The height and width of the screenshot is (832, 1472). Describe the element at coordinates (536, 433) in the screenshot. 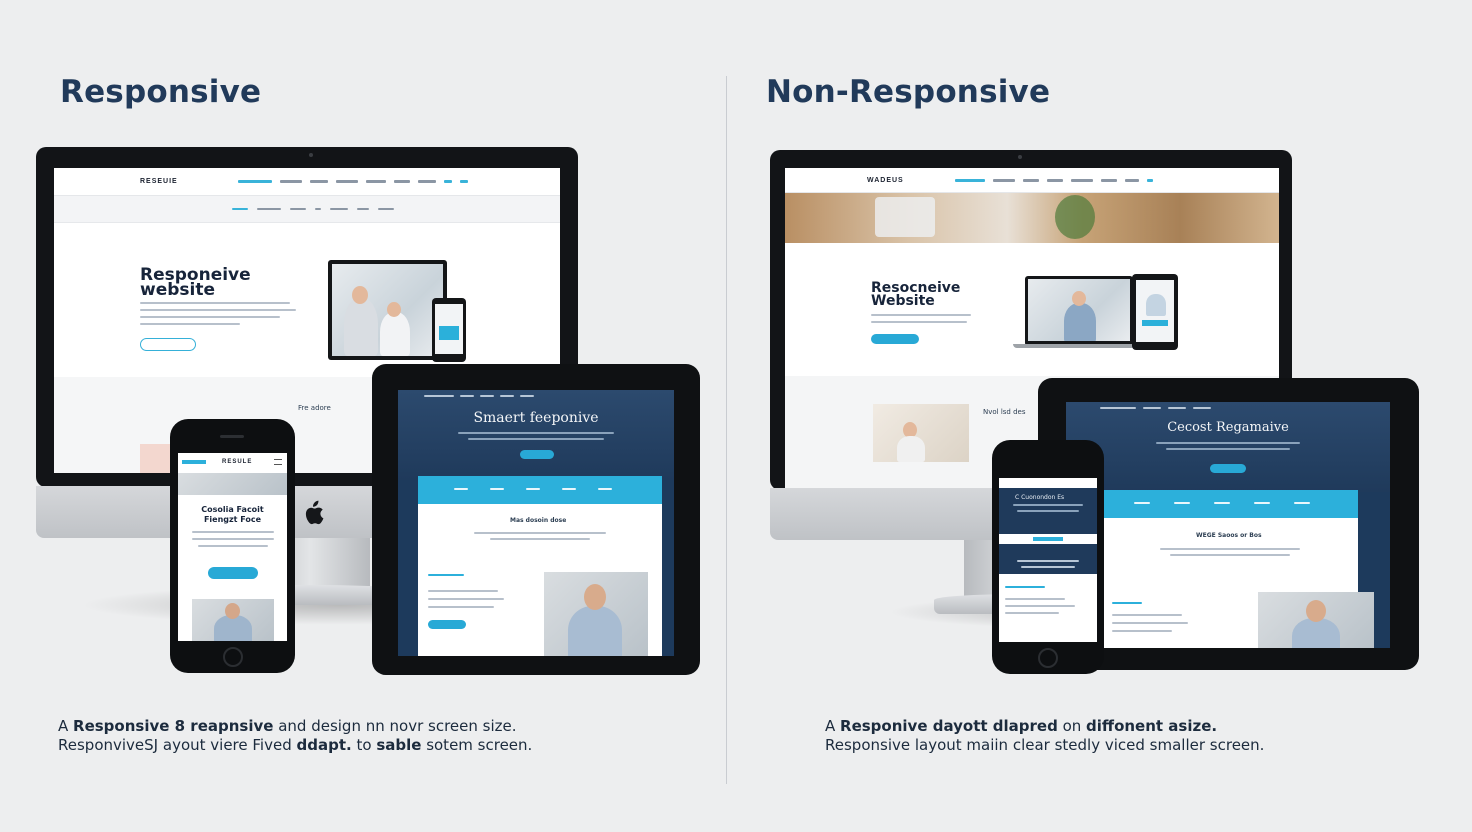

I see `tablet-hero-text` at that location.